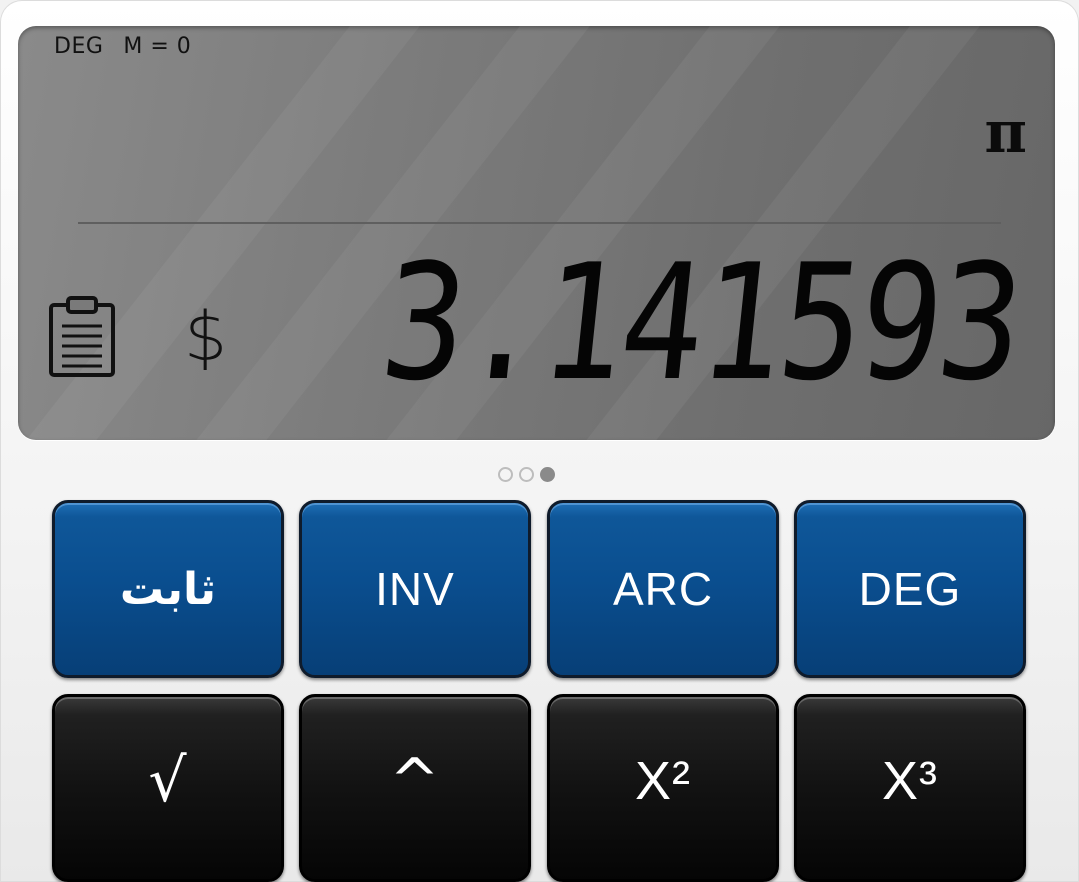 This screenshot has width=1079, height=882. I want to click on status-line: DEG M = 0, so click(132, 46).